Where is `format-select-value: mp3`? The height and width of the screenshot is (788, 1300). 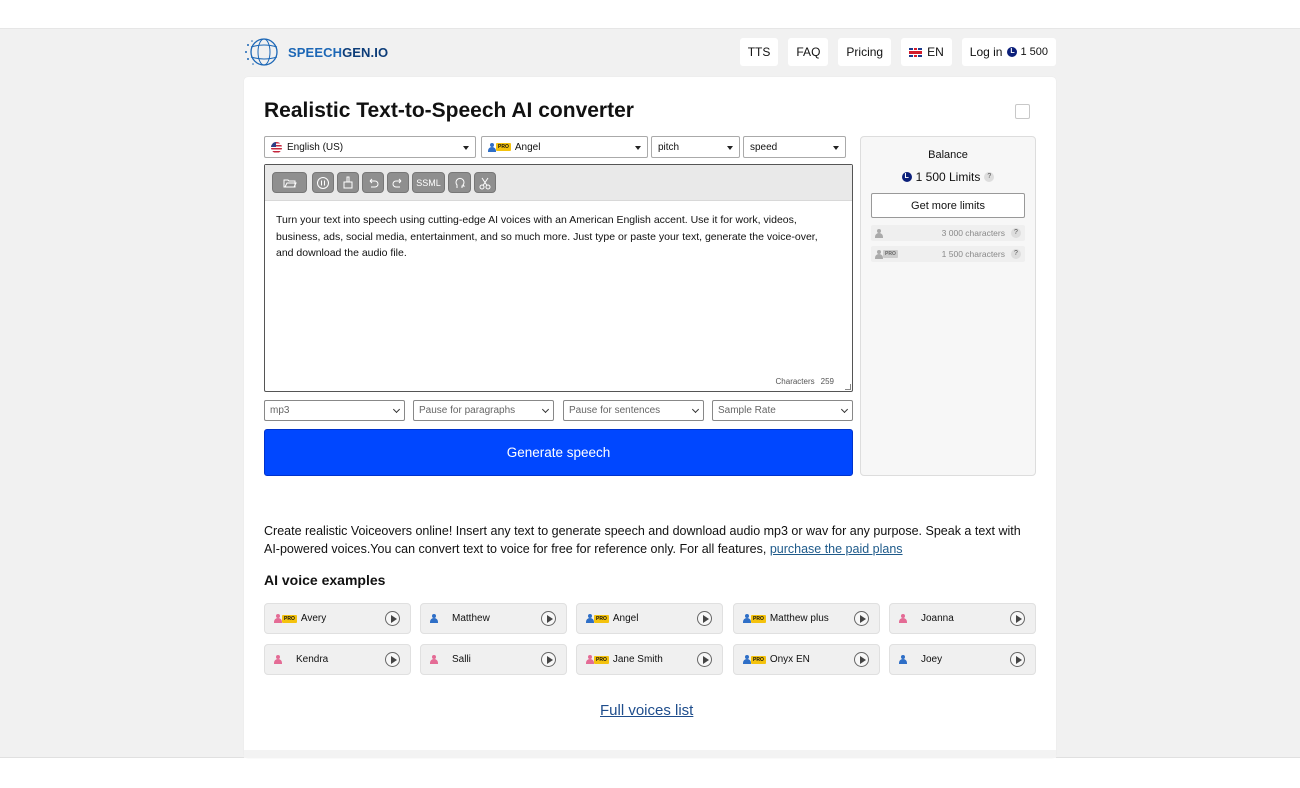
format-select-value: mp3 is located at coordinates (280, 410).